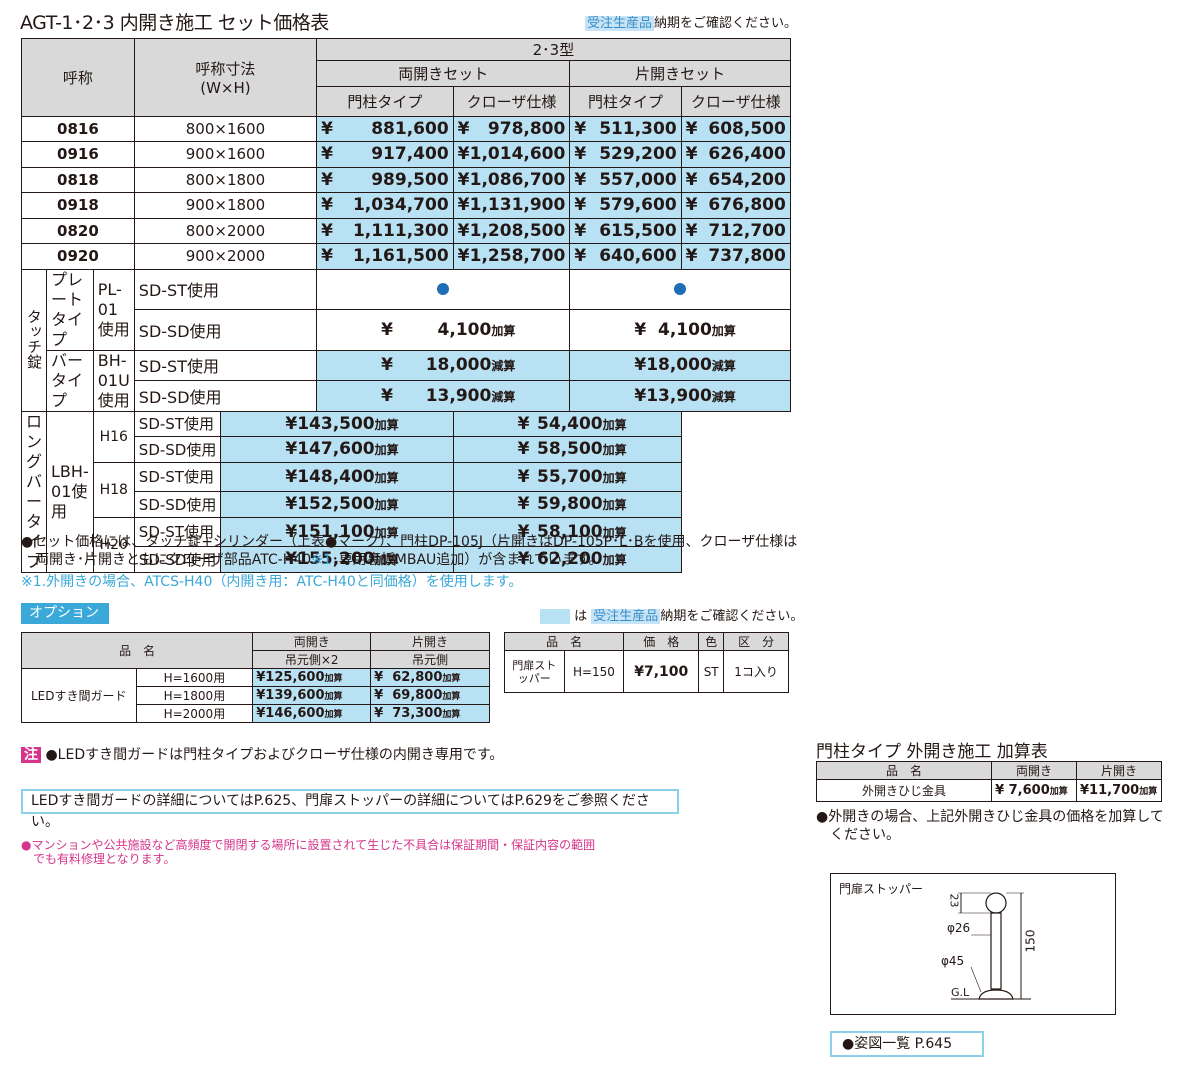 The image size is (1194, 1073). I want to click on outer-item: 外開きひじ金具, so click(904, 790).